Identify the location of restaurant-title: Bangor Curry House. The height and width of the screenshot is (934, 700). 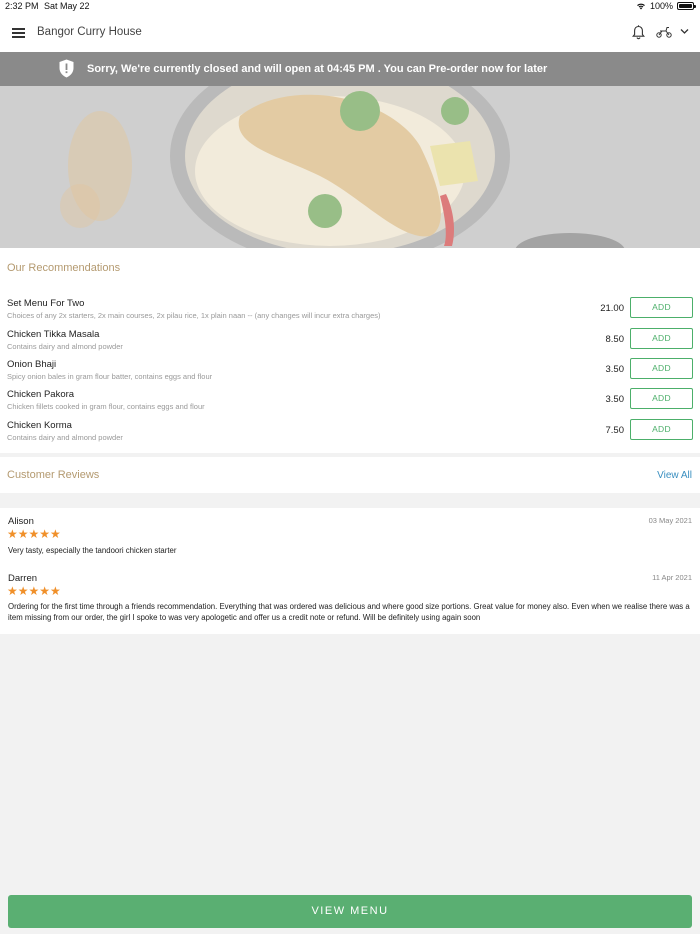
(89, 32).